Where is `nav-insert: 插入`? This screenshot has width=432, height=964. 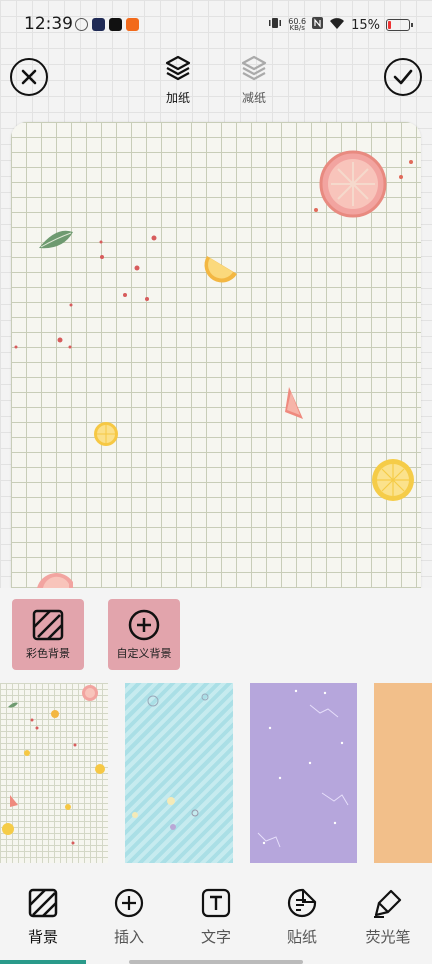 nav-insert: 插入 is located at coordinates (129, 917).